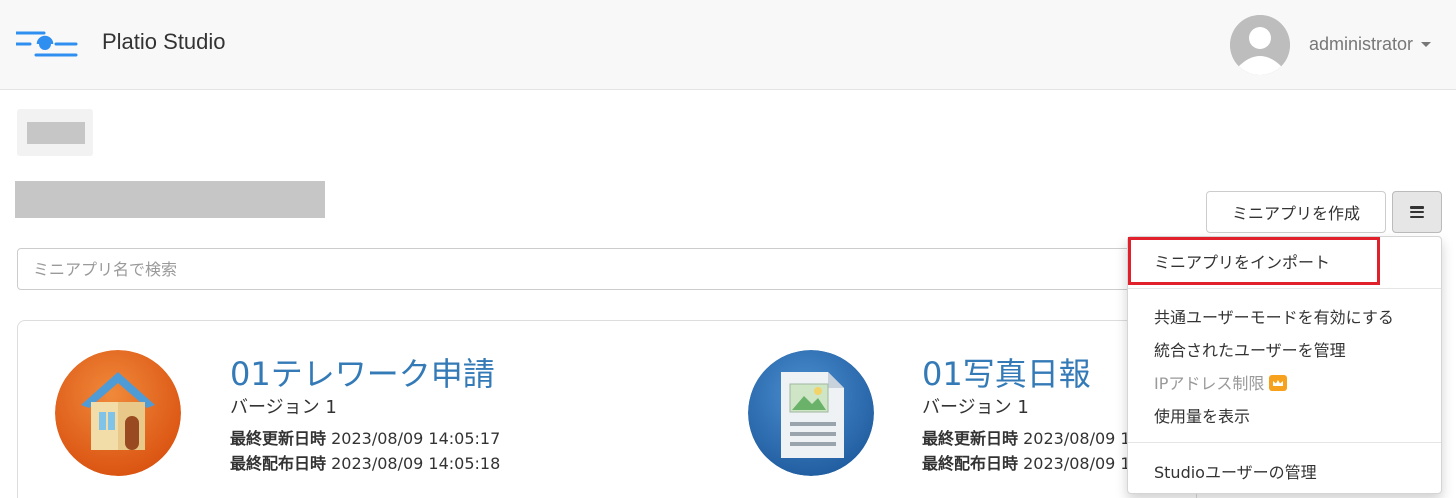  Describe the element at coordinates (1209, 383) in the screenshot. I see `ip-restriction-label: IPアドレス制限` at that location.